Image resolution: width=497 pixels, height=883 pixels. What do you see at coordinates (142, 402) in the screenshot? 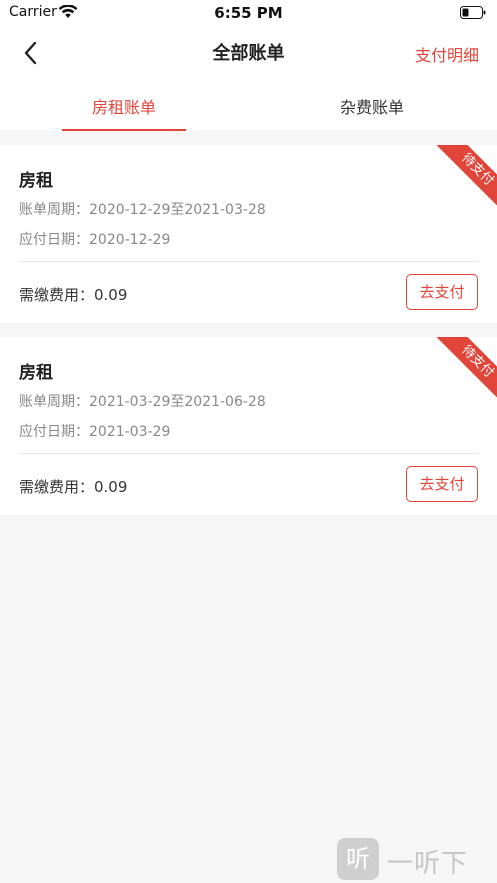
I see `bill-period: 账单周期：2021-03-29至2021-06-28` at bounding box center [142, 402].